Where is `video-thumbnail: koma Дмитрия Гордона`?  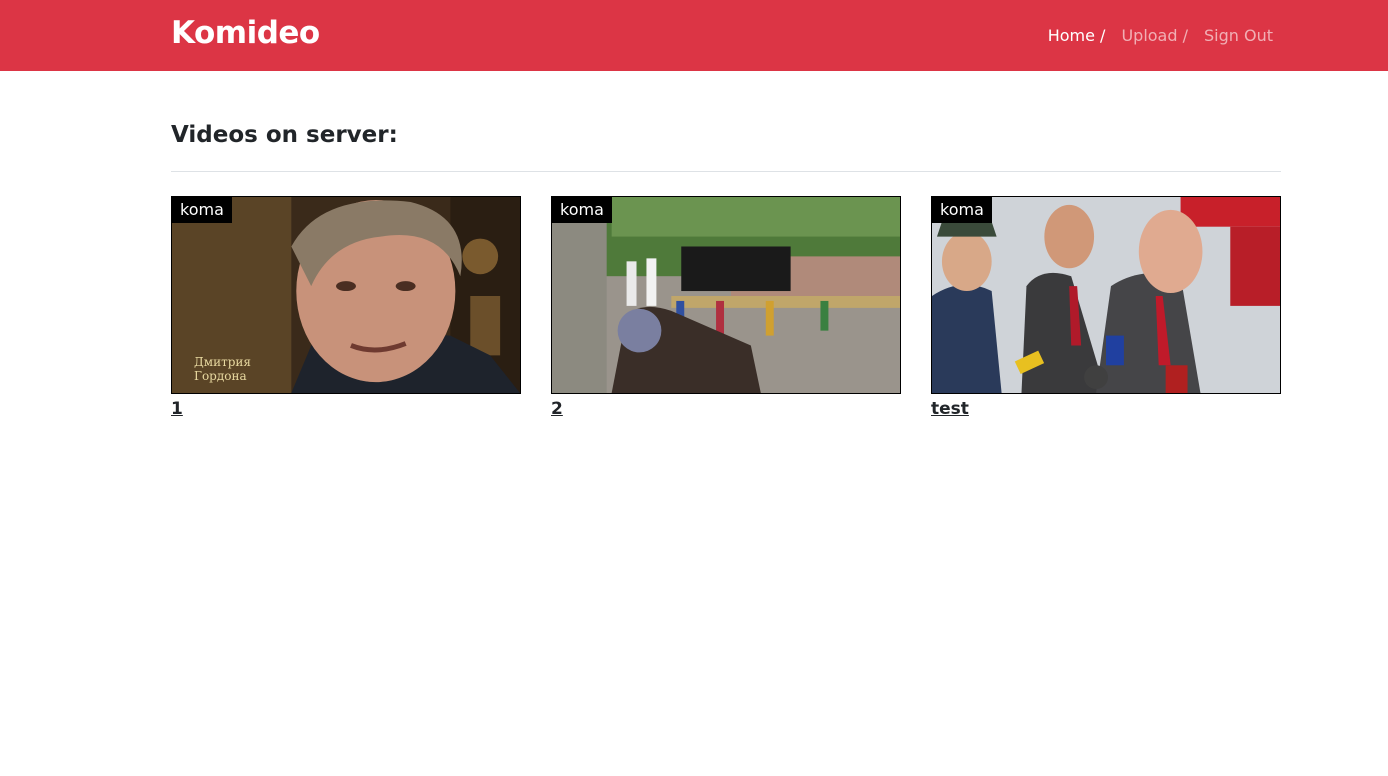 video-thumbnail: koma Дмитрия Гордона is located at coordinates (346, 295).